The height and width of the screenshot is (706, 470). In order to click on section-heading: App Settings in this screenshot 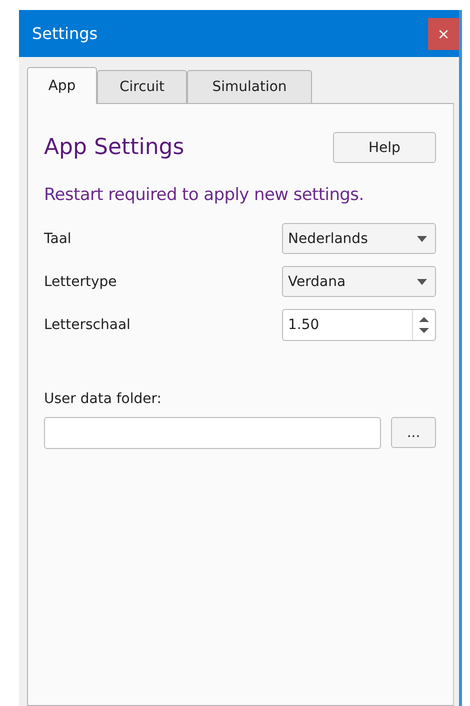, I will do `click(114, 147)`.